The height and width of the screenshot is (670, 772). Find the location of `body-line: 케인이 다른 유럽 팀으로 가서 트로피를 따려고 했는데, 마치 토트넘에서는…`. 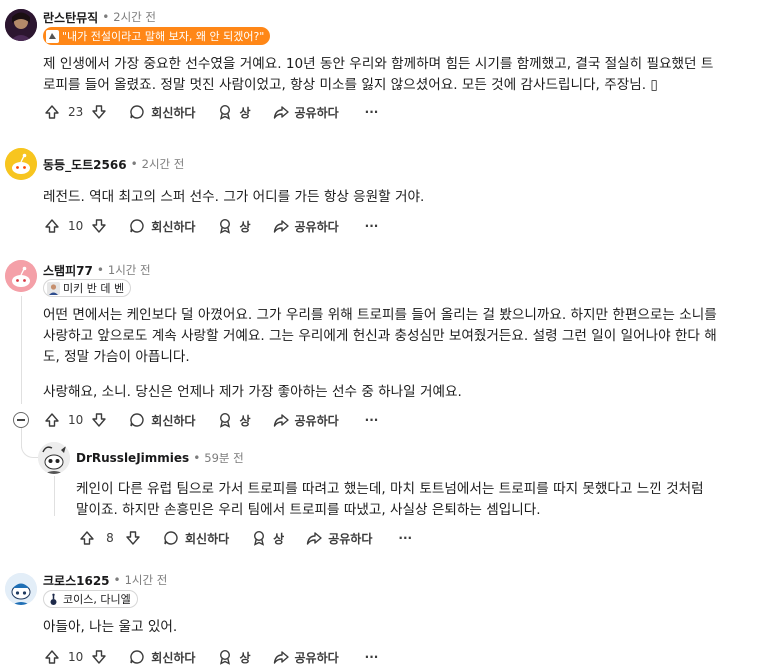

body-line: 케인이 다른 유럽 팀으로 가서 트로피를 따려고 했는데, 마치 토트넘에서는… is located at coordinates (390, 489).